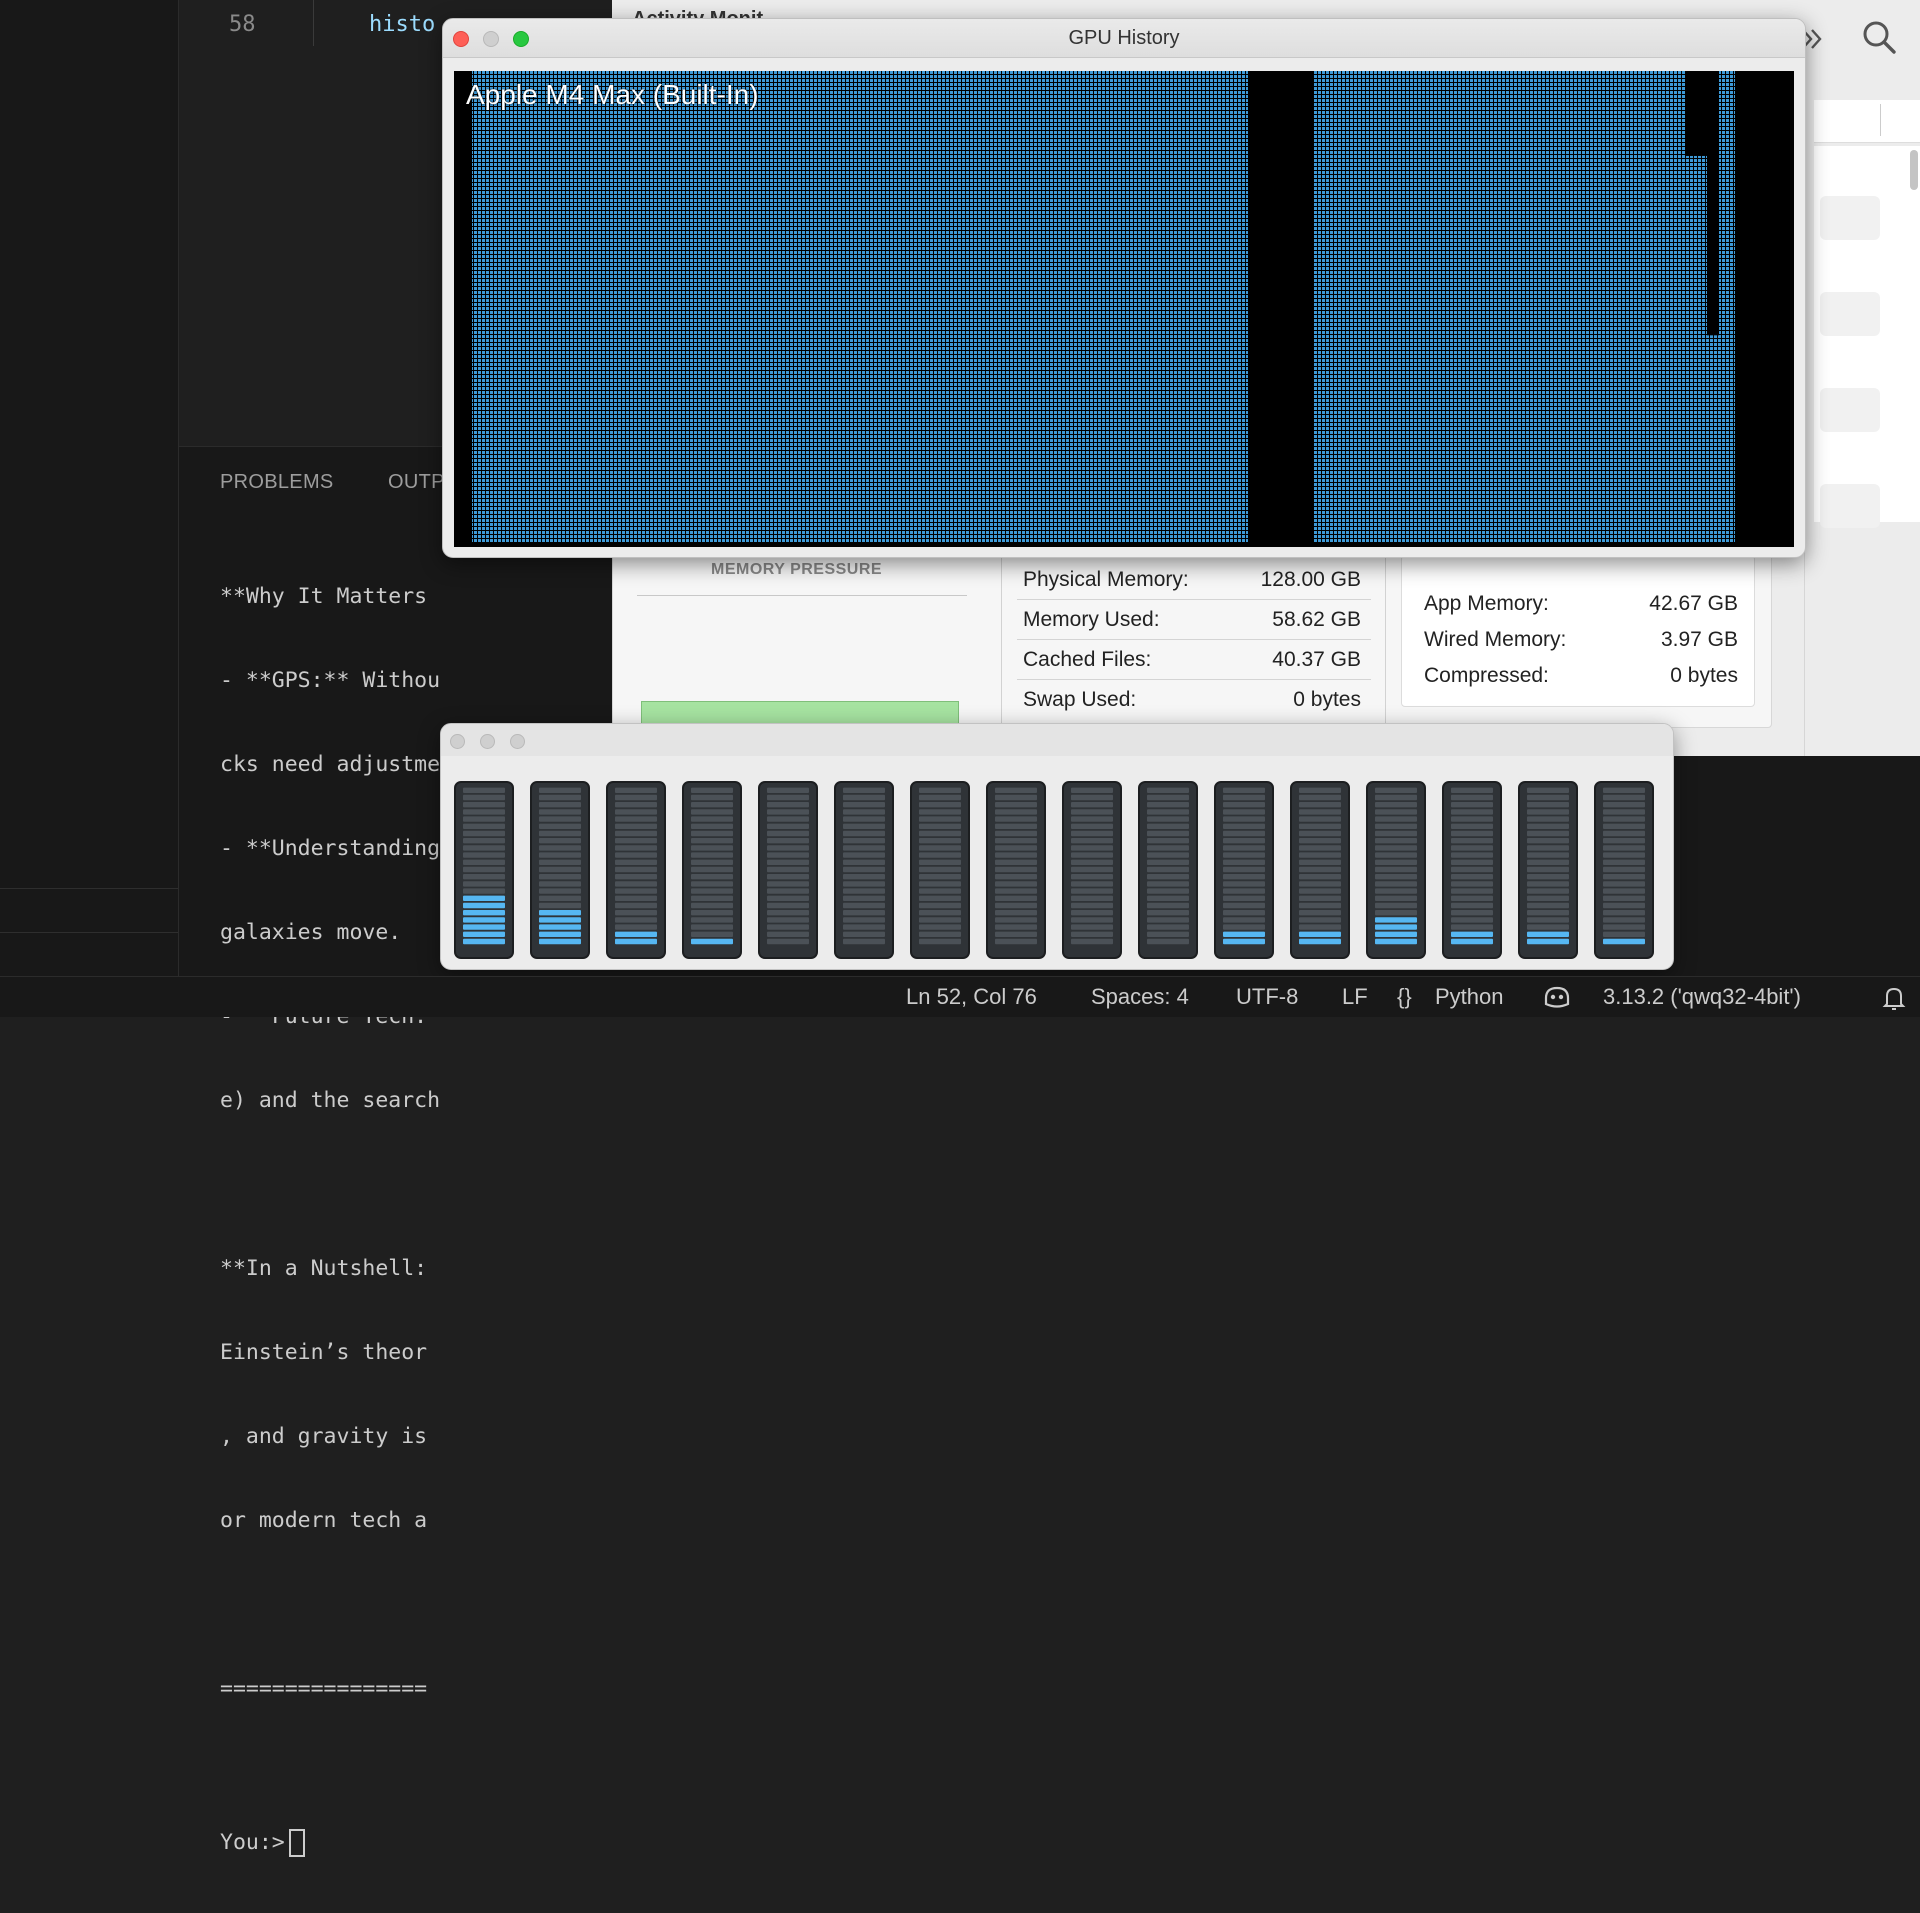 The height and width of the screenshot is (1913, 1920). Describe the element at coordinates (1469, 997) in the screenshot. I see `language-mode: Python` at that location.